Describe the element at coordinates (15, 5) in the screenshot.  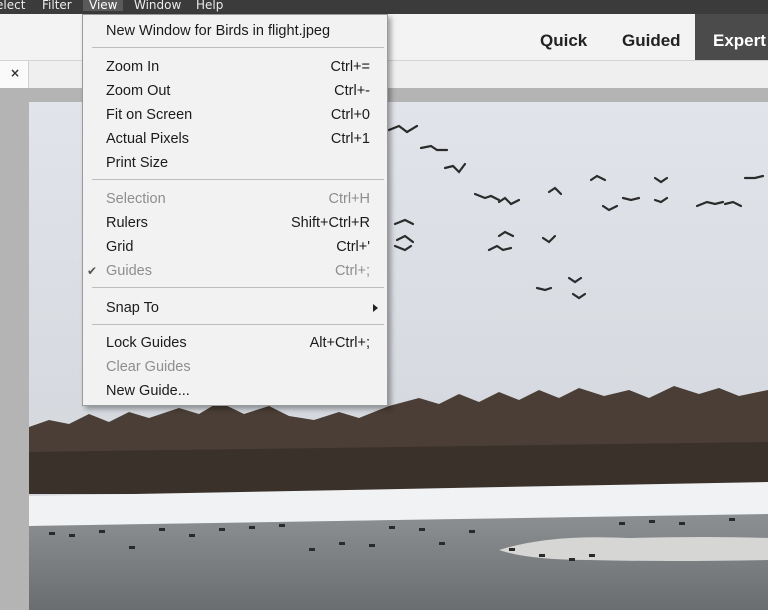
I see `menu-select: elect` at that location.